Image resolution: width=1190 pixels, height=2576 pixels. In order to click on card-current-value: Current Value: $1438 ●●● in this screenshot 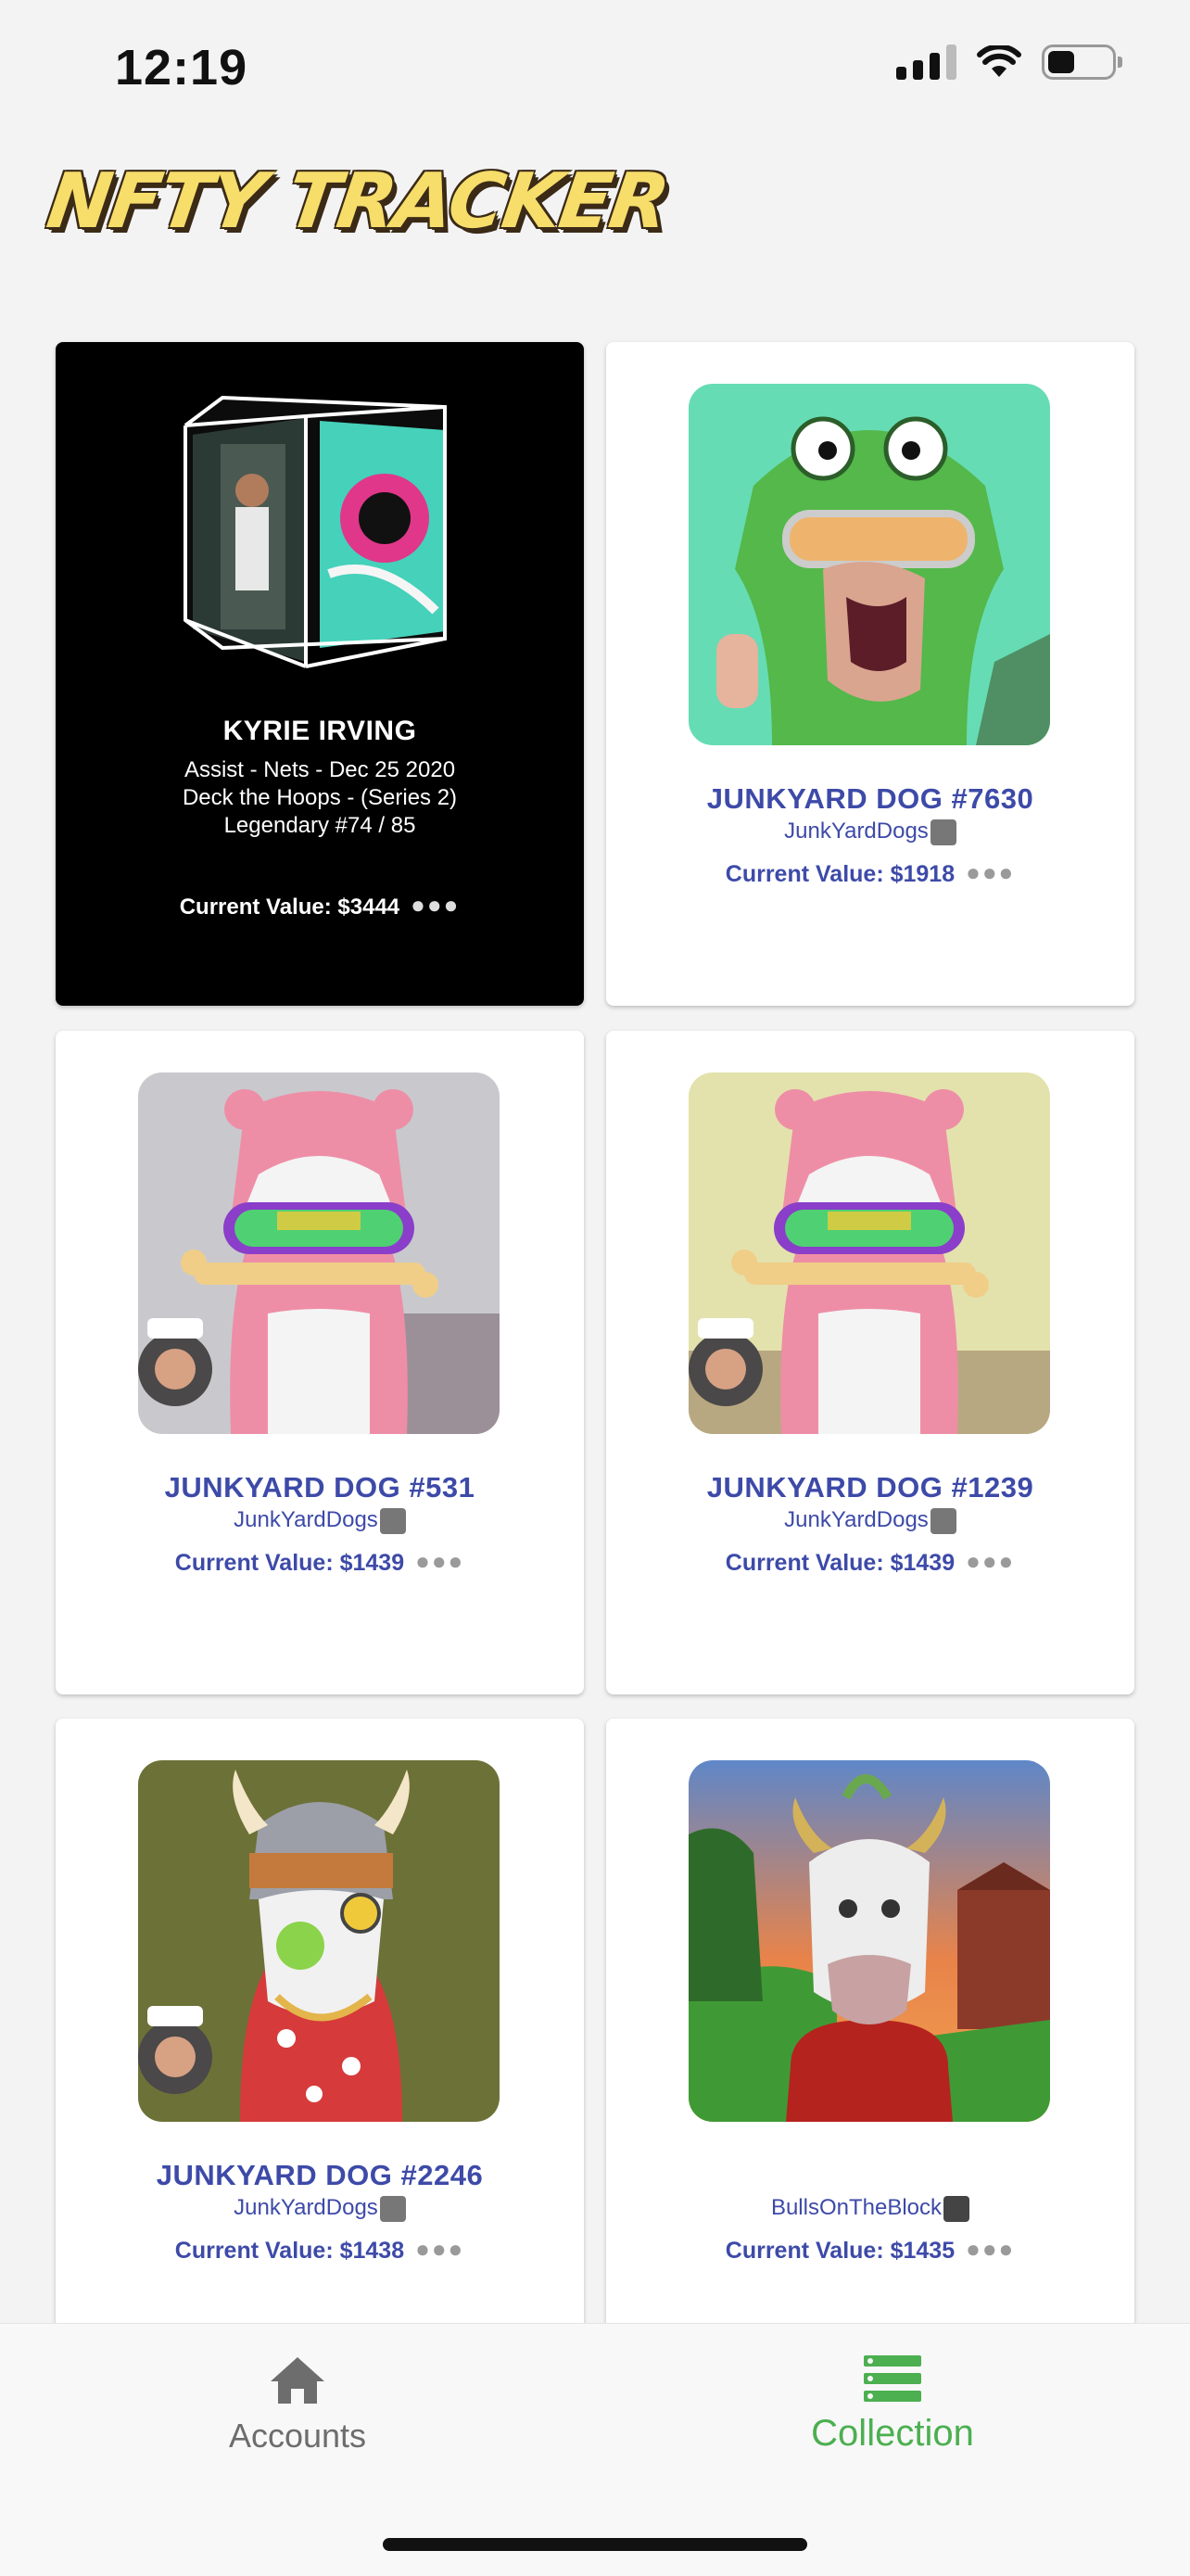, I will do `click(320, 2250)`.